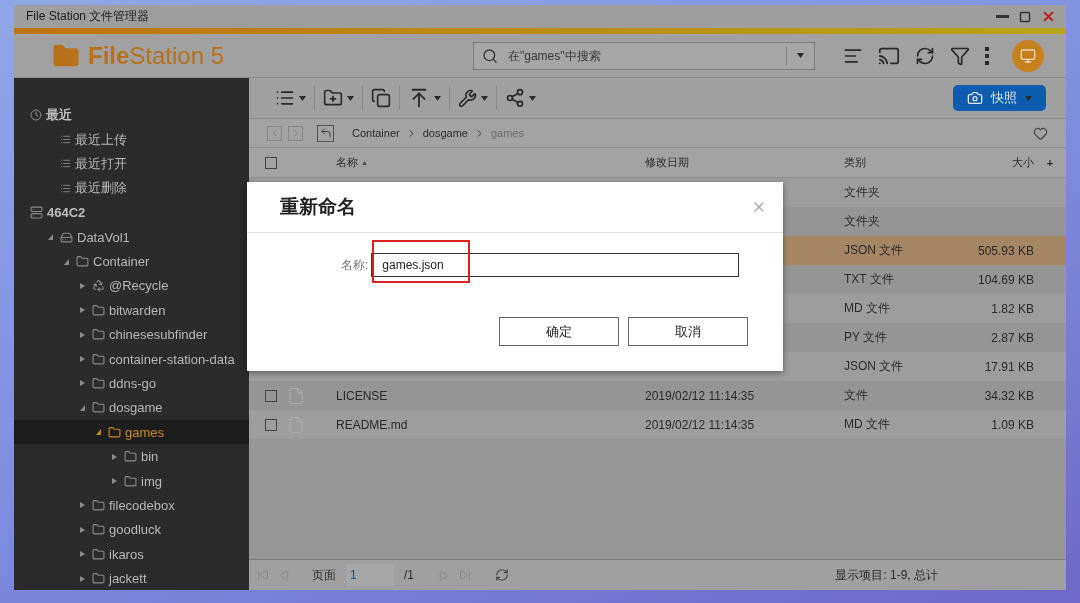  I want to click on table-cell-text: 104.69 KB, so click(1005, 279).